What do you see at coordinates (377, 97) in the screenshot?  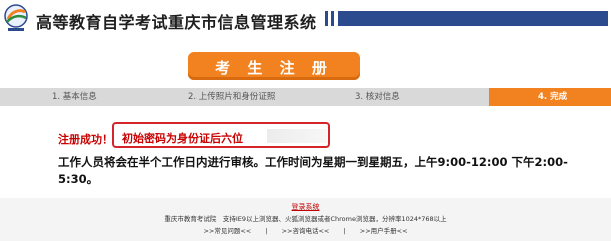 I see `step-label: 3. 核对信息` at bounding box center [377, 97].